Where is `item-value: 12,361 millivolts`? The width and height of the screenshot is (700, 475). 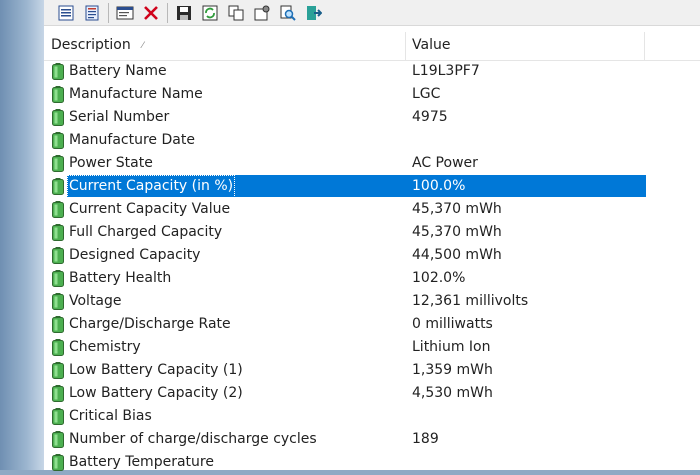 item-value: 12,361 millivolts is located at coordinates (470, 301).